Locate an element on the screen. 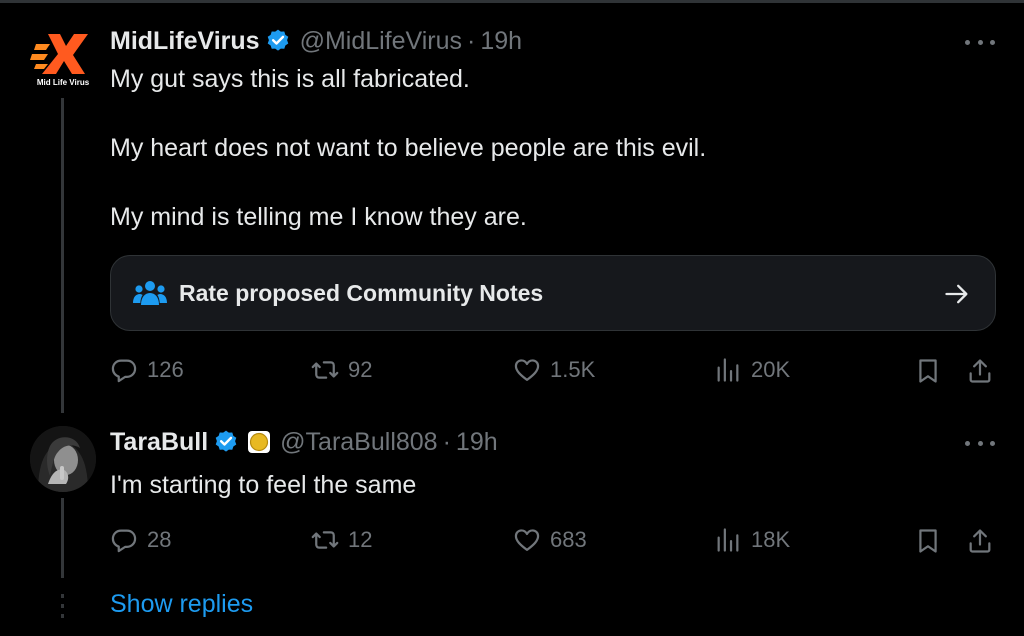 The image size is (1024, 636). like-button: 683 is located at coordinates (550, 540).